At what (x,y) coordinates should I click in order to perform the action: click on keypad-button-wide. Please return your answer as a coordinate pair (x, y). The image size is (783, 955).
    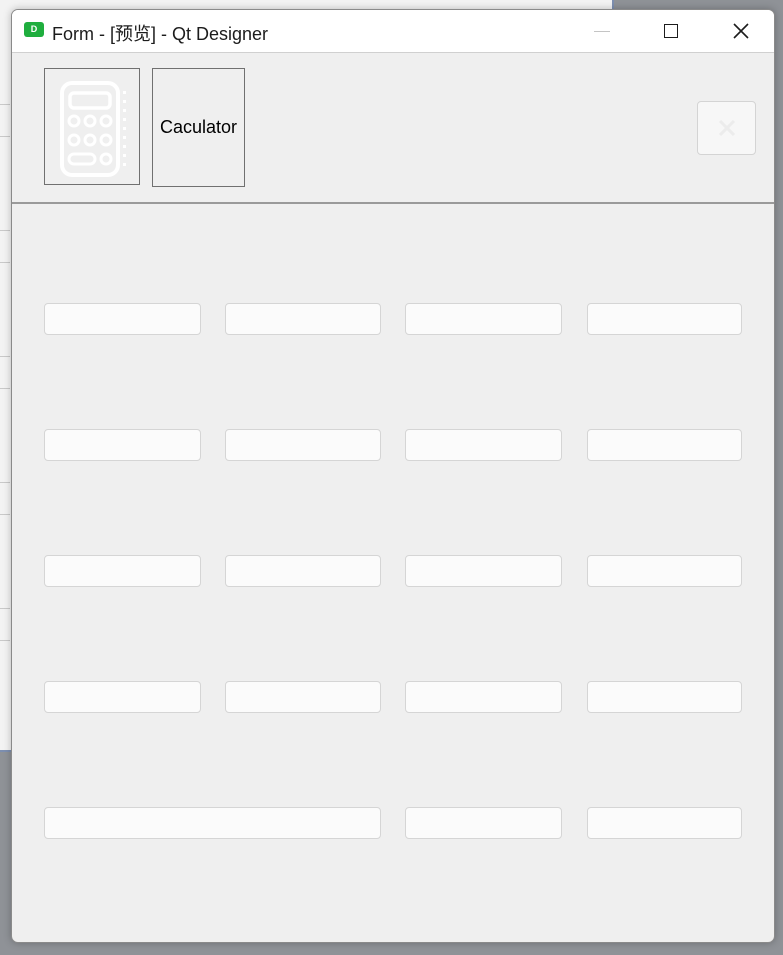
    Looking at the image, I should click on (212, 823).